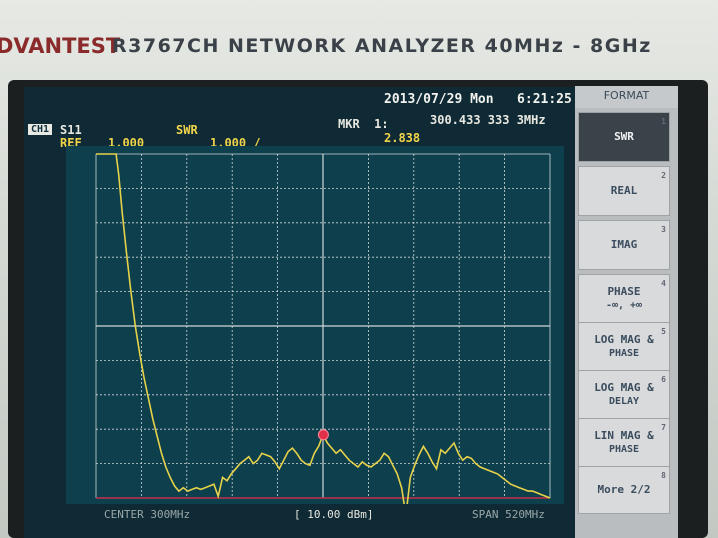  What do you see at coordinates (478, 99) in the screenshot?
I see `datetime-readout: 2013/07/29 Mon 6:21:25` at bounding box center [478, 99].